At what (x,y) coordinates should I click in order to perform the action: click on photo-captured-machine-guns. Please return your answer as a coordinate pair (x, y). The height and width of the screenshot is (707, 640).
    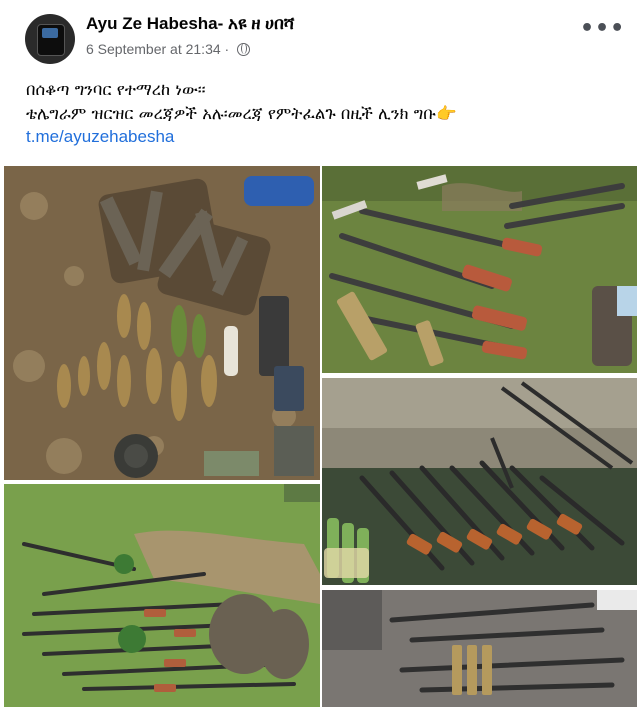
    Looking at the image, I should click on (479, 269).